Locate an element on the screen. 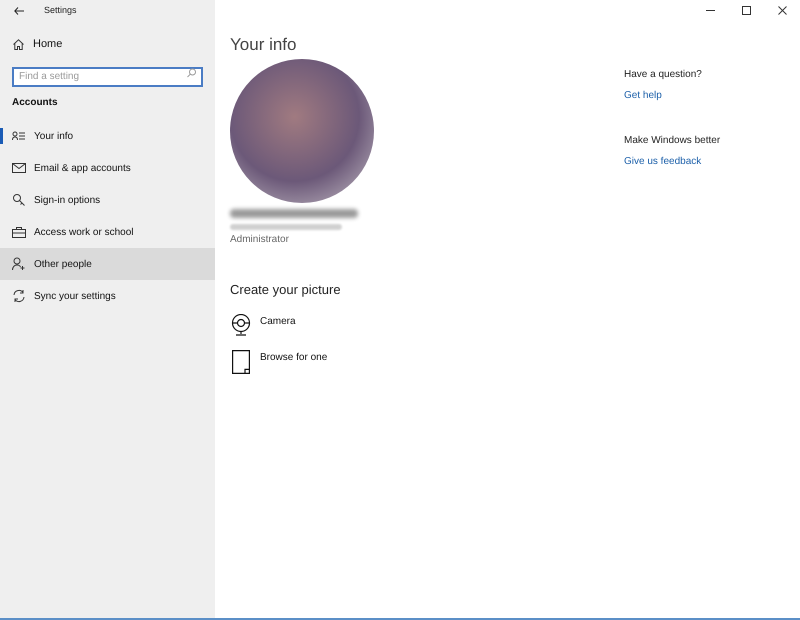  back-arrow-icon is located at coordinates (19, 11).